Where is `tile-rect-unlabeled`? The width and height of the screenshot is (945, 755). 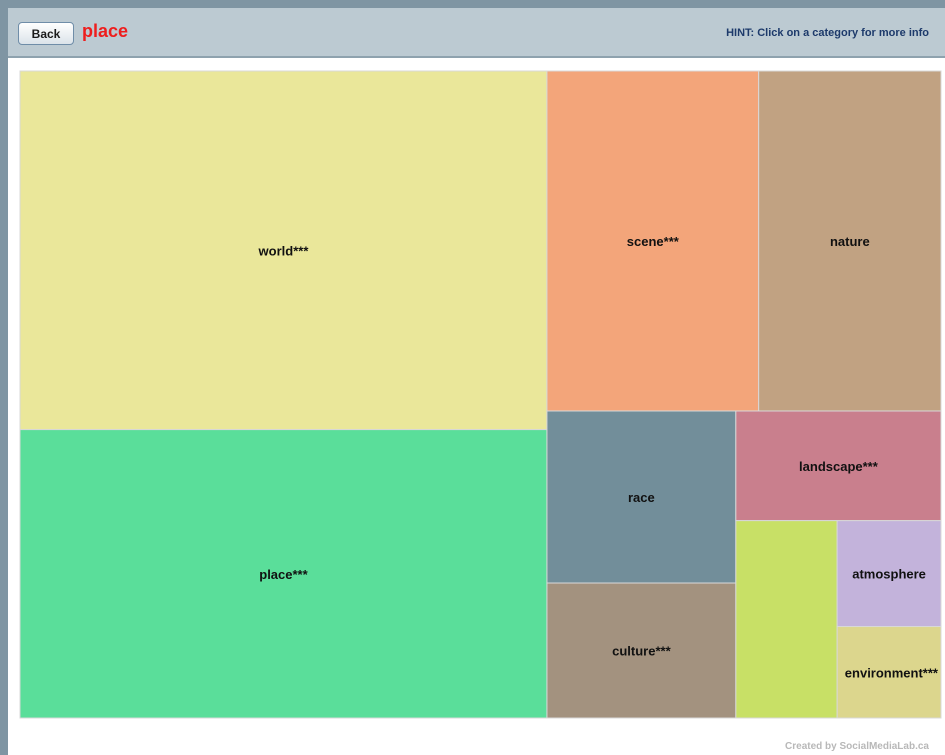 tile-rect-unlabeled is located at coordinates (786, 619).